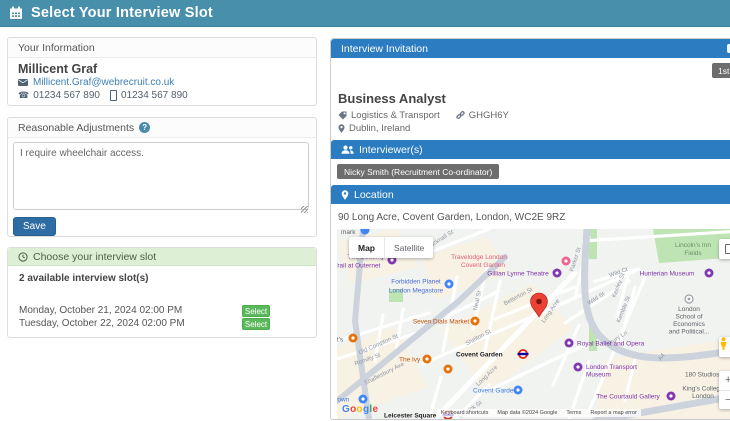  I want to click on link-icon, so click(460, 115).